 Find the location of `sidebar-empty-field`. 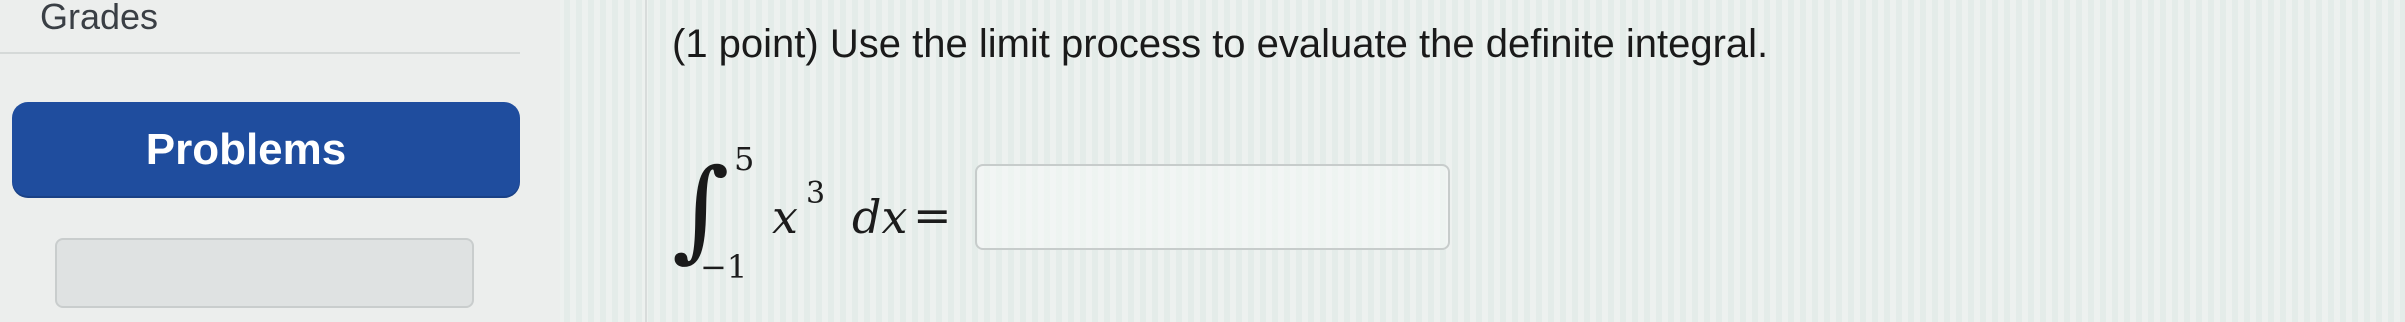

sidebar-empty-field is located at coordinates (264, 273).